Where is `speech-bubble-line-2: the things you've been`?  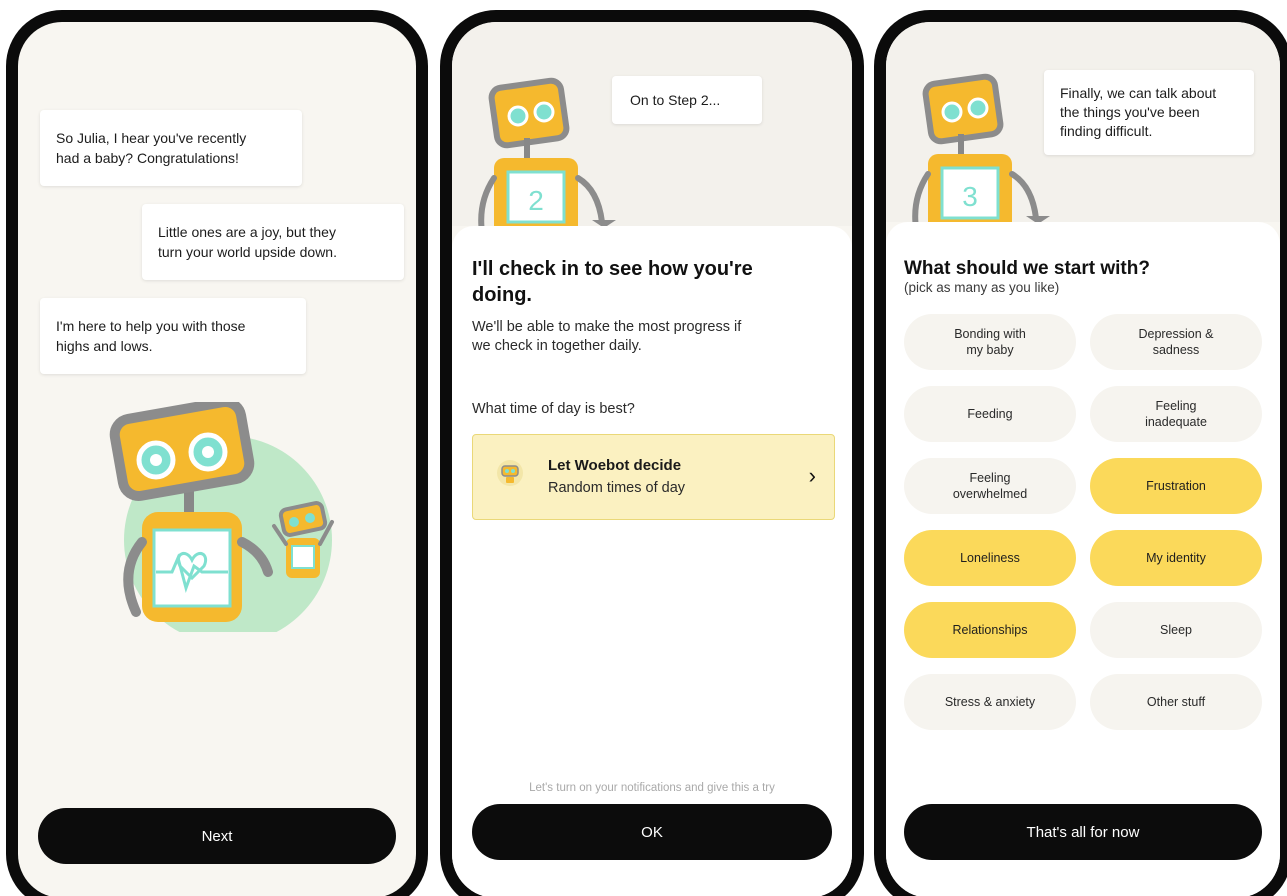
speech-bubble-line-2: the things you've been is located at coordinates (1130, 112).